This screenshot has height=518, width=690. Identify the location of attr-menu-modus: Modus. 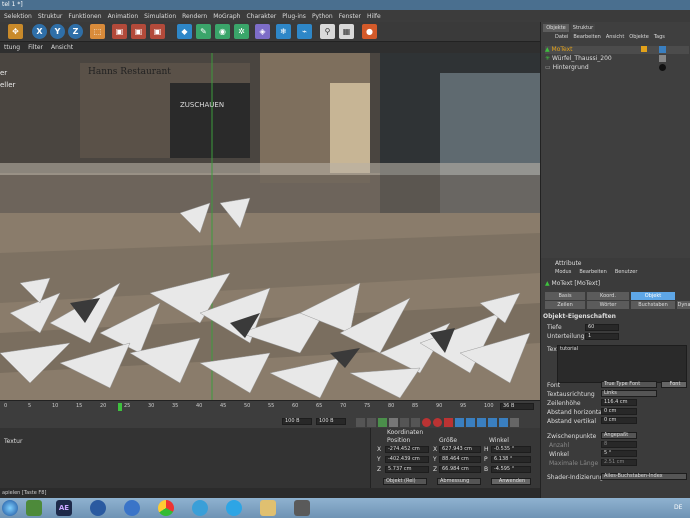
(563, 272).